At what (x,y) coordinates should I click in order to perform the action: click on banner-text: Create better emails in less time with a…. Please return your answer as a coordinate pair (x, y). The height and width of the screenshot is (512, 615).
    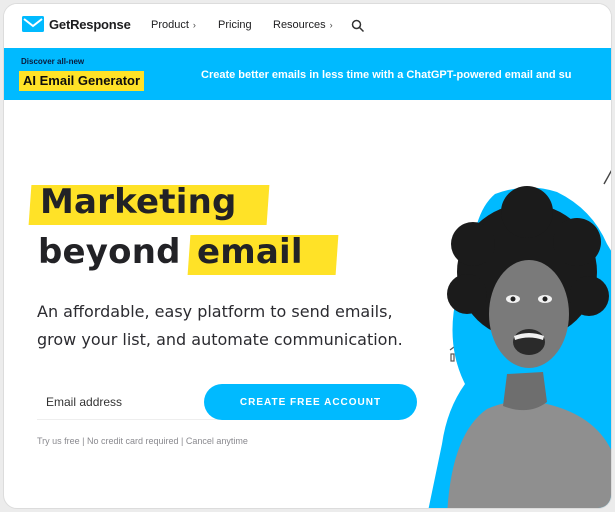
    Looking at the image, I should click on (386, 75).